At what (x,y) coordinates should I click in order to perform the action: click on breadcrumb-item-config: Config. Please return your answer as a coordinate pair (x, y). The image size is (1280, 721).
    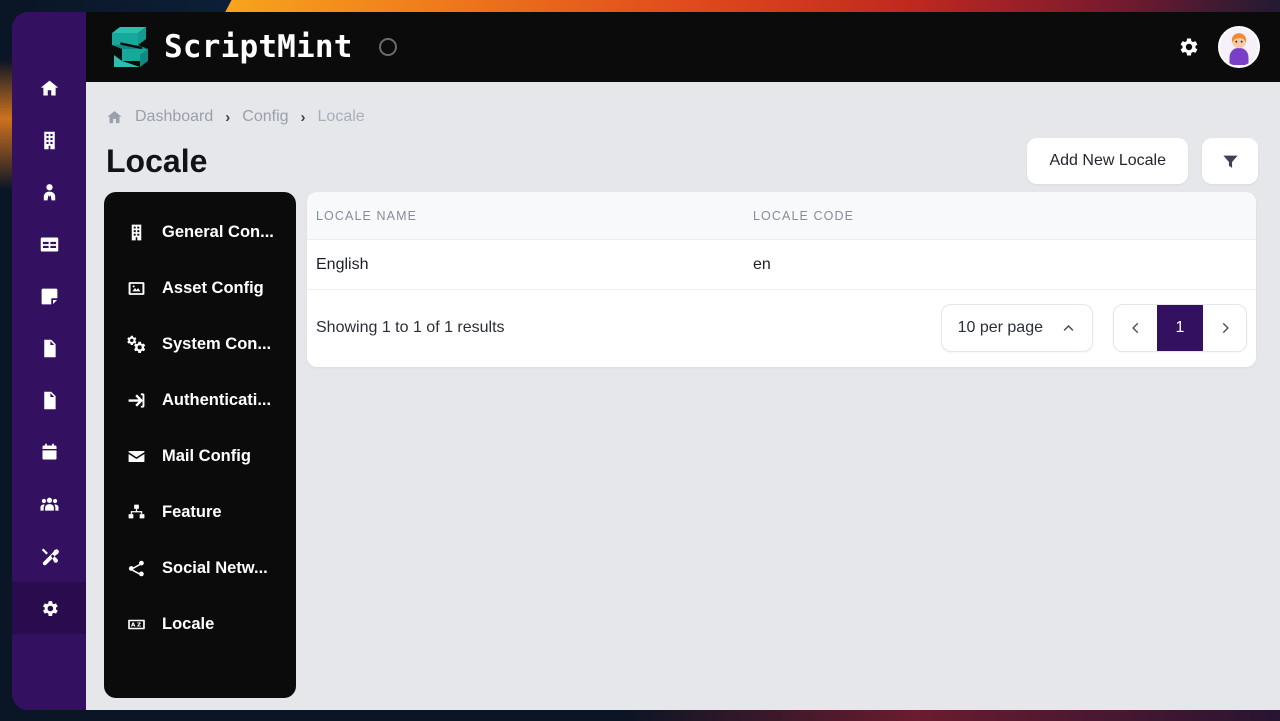
    Looking at the image, I should click on (265, 117).